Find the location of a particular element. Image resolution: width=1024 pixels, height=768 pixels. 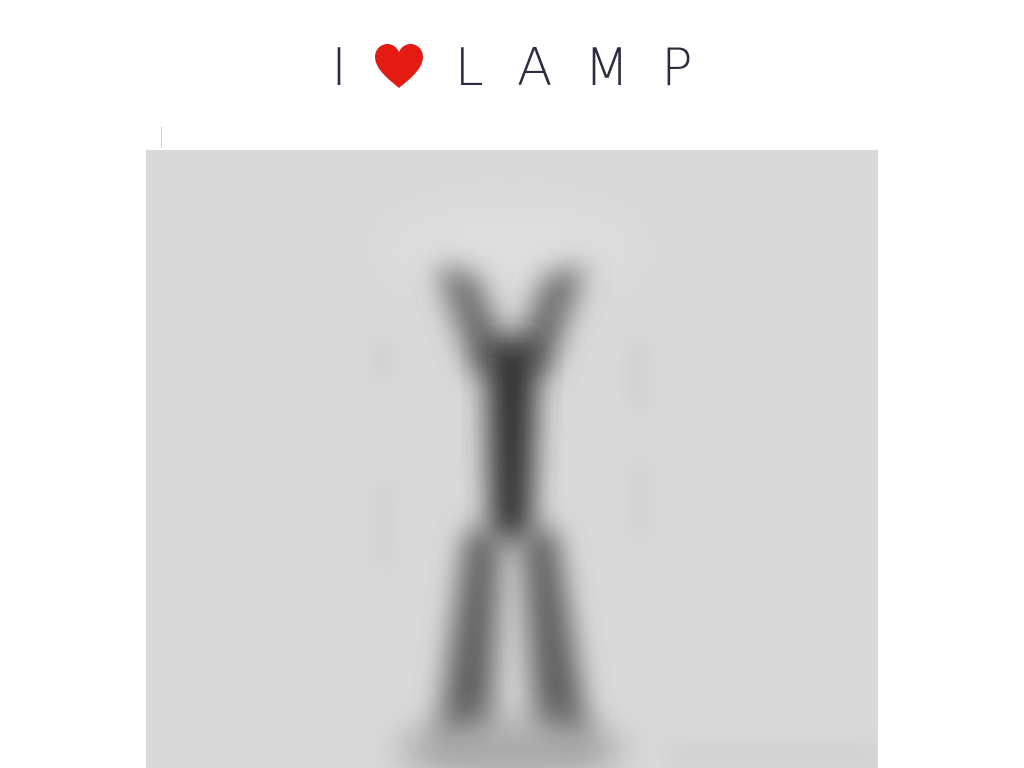

text-cursor is located at coordinates (161, 137).